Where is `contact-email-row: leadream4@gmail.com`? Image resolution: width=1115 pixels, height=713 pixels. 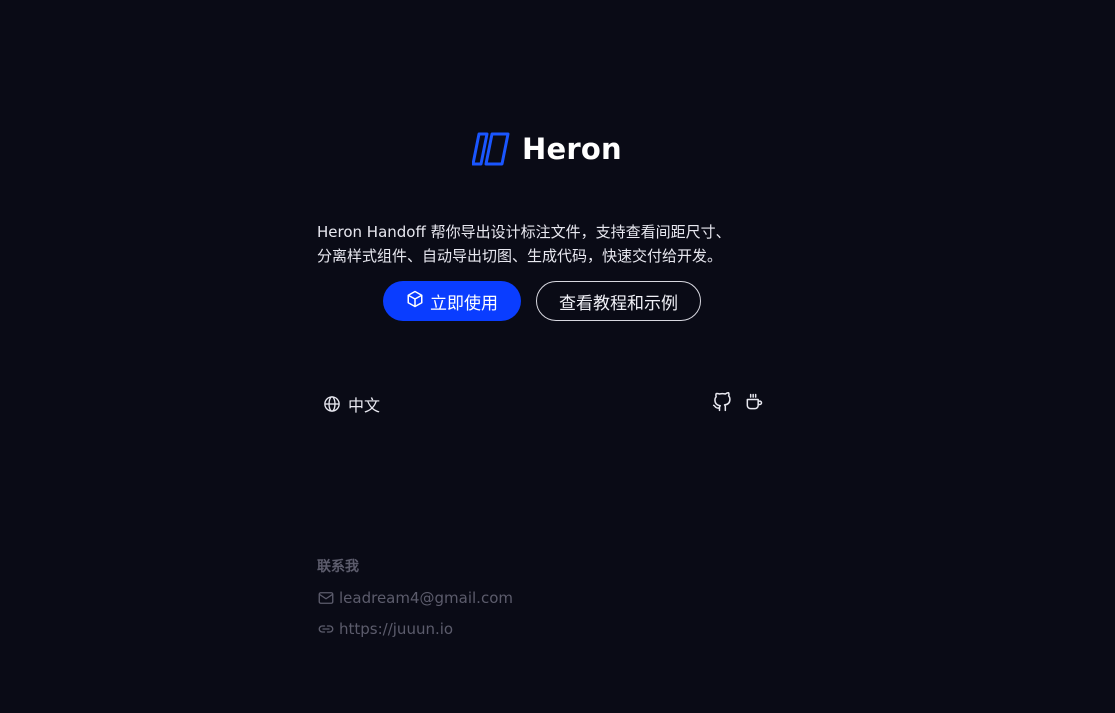
contact-email-row: leadream4@gmail.com is located at coordinates (415, 598).